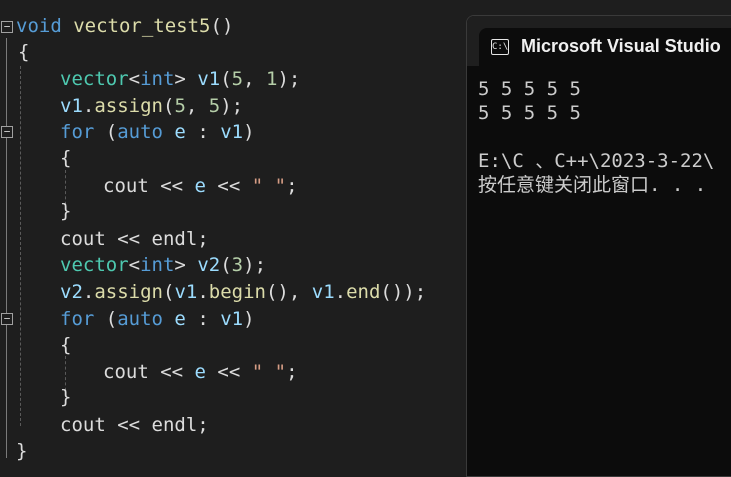  I want to click on code-line-cout-2: cout << e << " ";, so click(200, 372).